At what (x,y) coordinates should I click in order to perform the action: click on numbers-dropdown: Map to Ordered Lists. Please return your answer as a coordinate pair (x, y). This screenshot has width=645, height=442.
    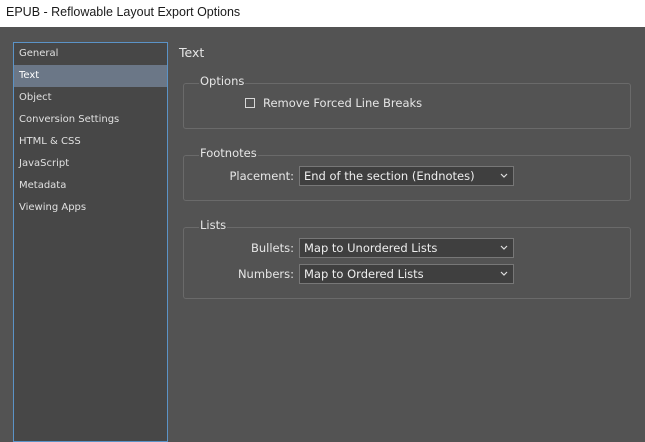
    Looking at the image, I should click on (406, 274).